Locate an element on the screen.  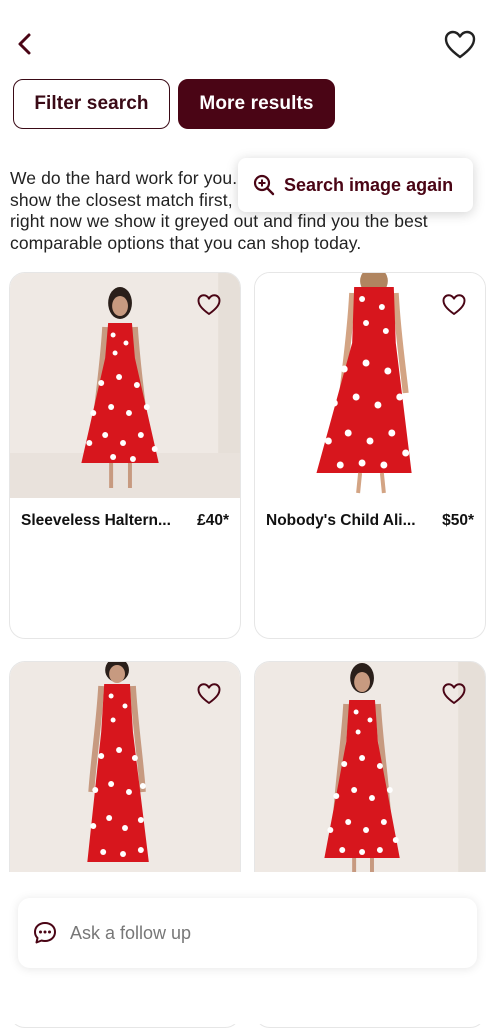
favorite-button is located at coordinates (460, 45).